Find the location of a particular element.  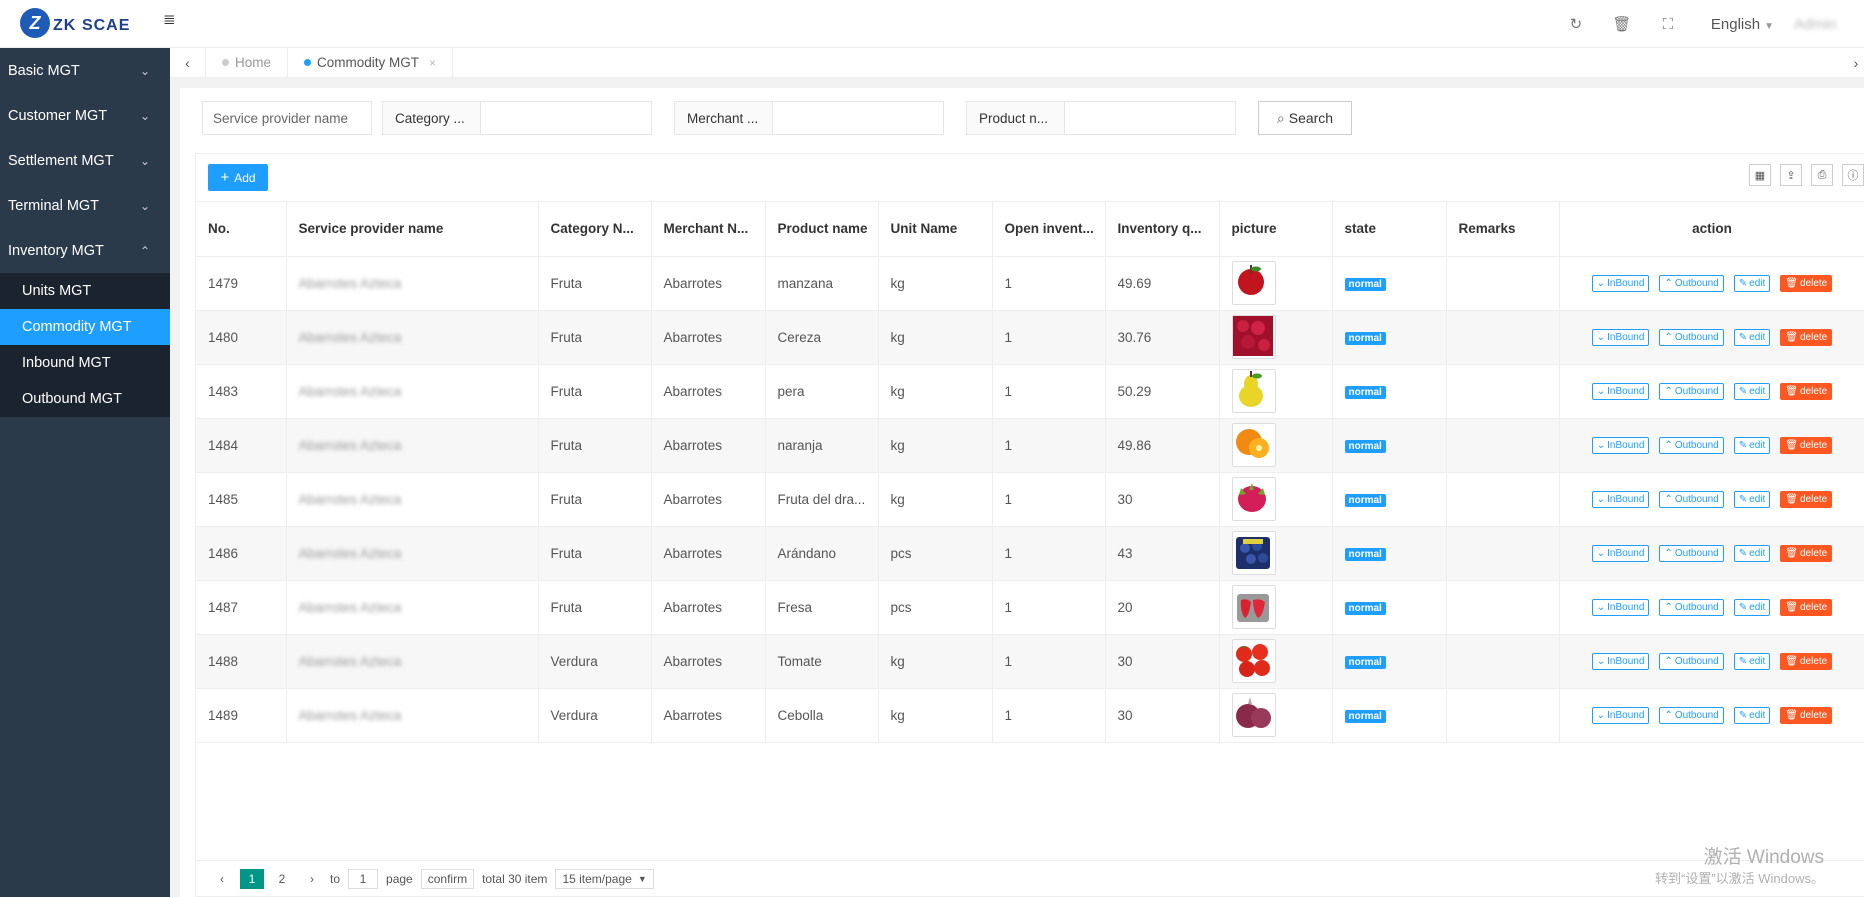

col-header-provider: Service provider name is located at coordinates (412, 229).